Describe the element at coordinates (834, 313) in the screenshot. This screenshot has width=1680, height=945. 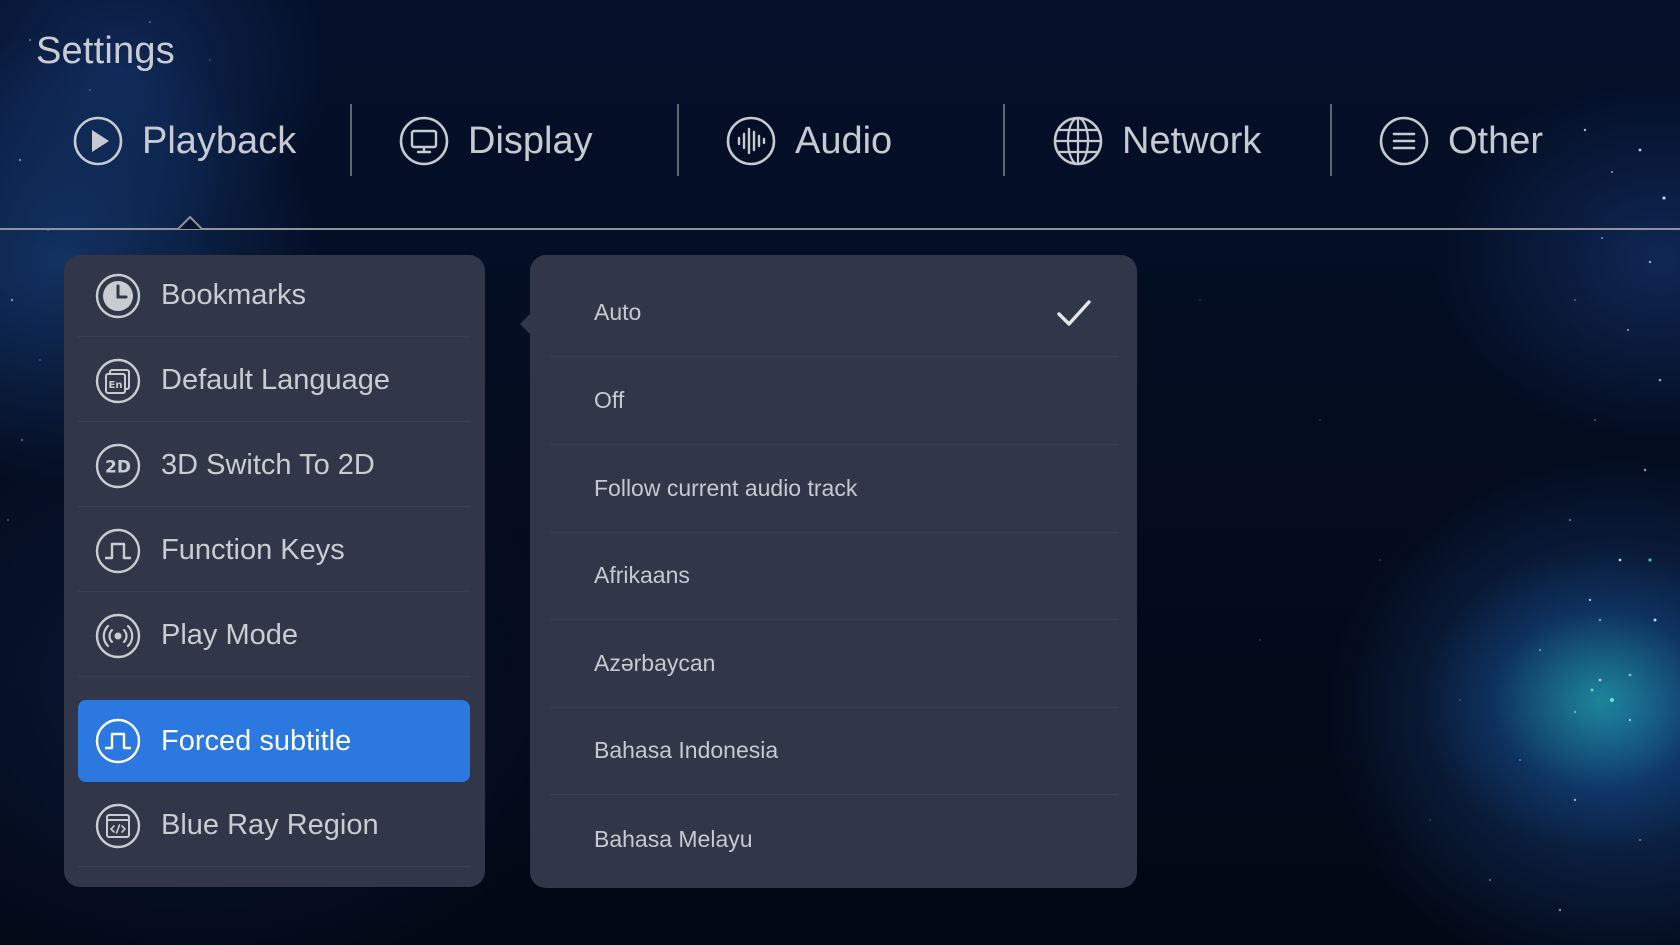
I see `option-auto: Auto` at that location.